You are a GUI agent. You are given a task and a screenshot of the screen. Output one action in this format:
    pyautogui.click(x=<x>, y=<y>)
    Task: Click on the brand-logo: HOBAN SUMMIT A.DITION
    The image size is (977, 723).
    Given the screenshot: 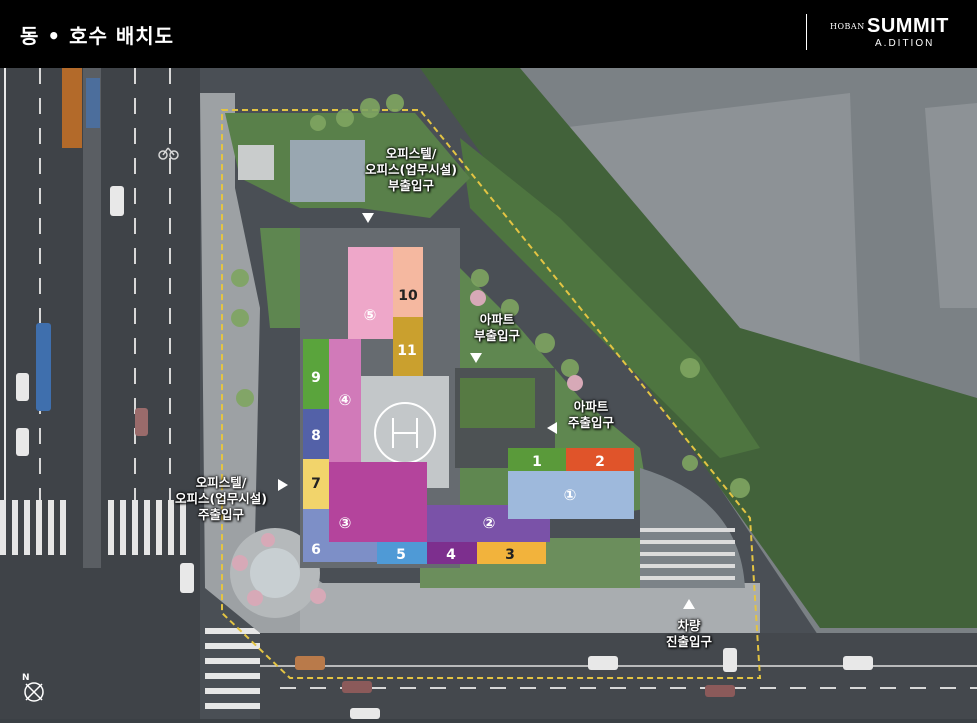 What is the action you would take?
    pyautogui.click(x=890, y=34)
    